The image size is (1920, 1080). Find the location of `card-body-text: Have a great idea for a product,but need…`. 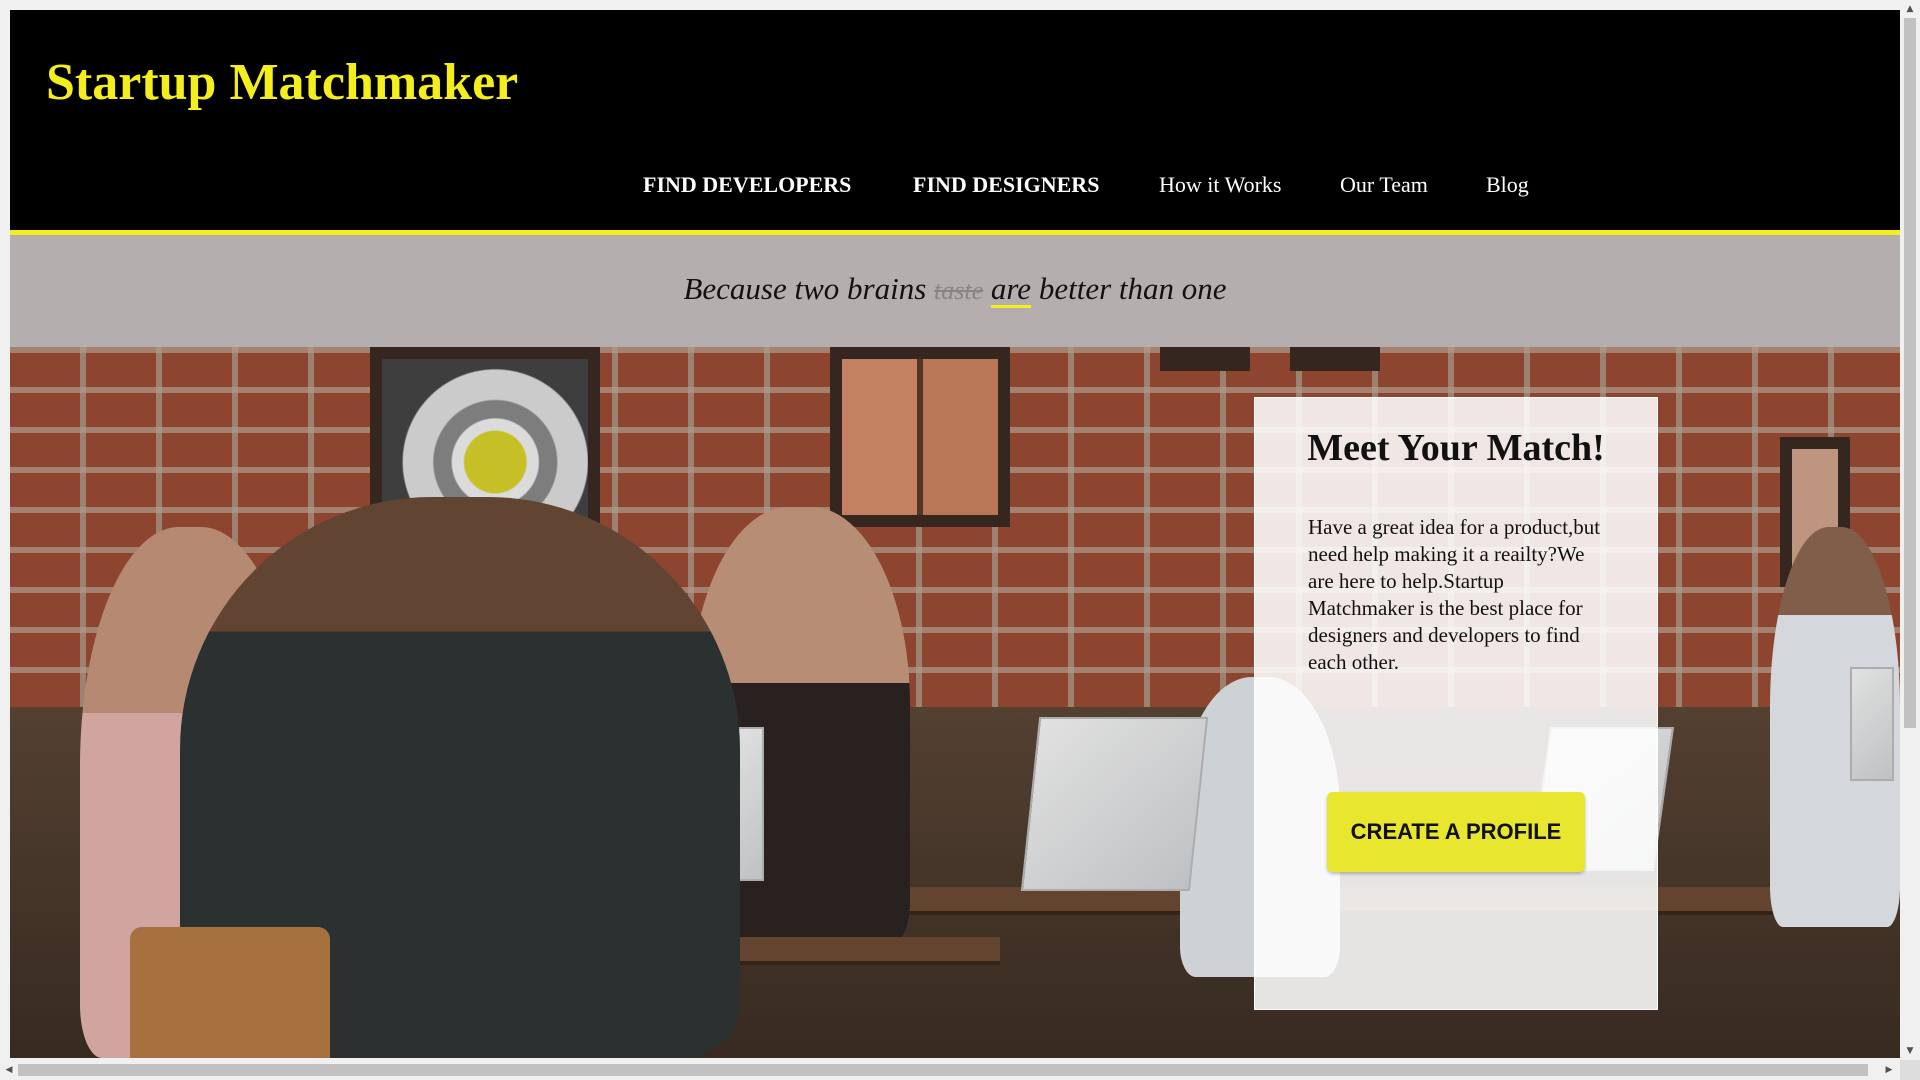

card-body-text: Have a great idea for a product,but need… is located at coordinates (1454, 594).